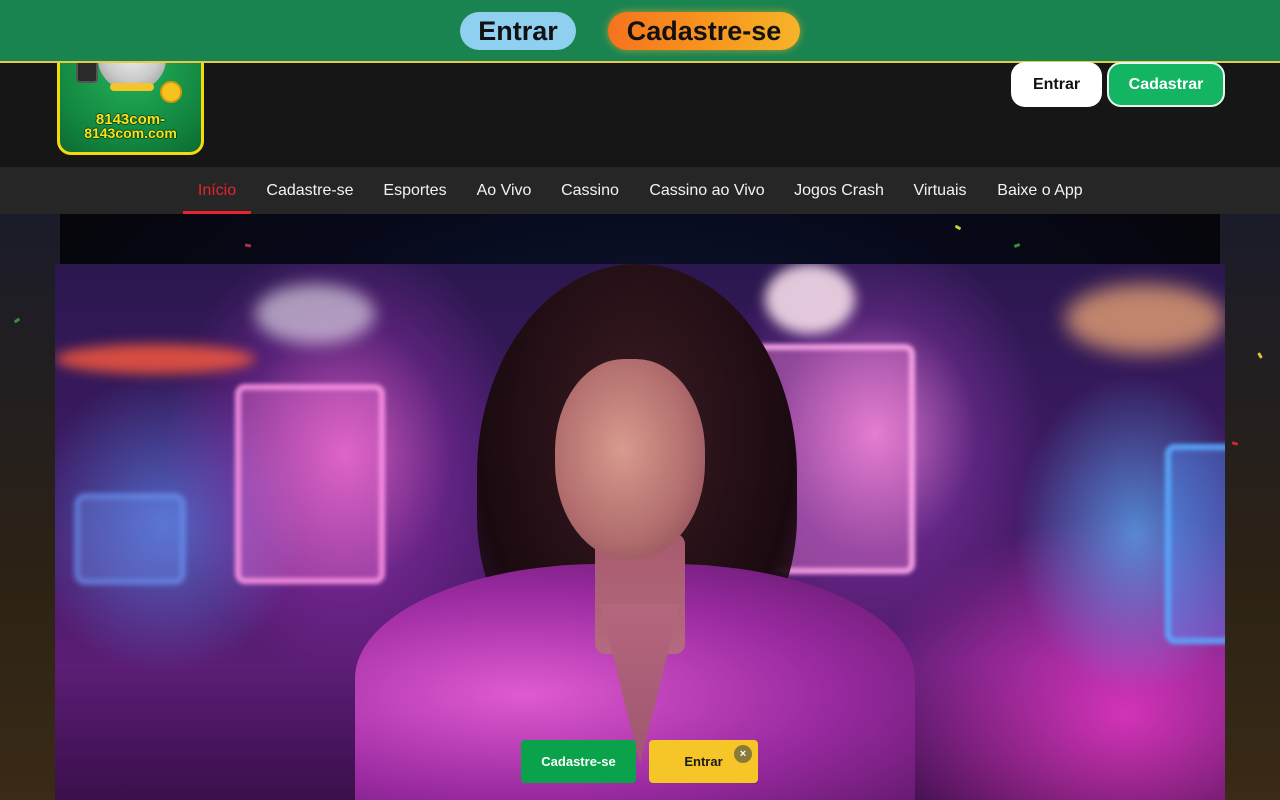 Image resolution: width=1280 pixels, height=800 pixels. I want to click on nav-item-virtuais: Virtuais, so click(940, 190).